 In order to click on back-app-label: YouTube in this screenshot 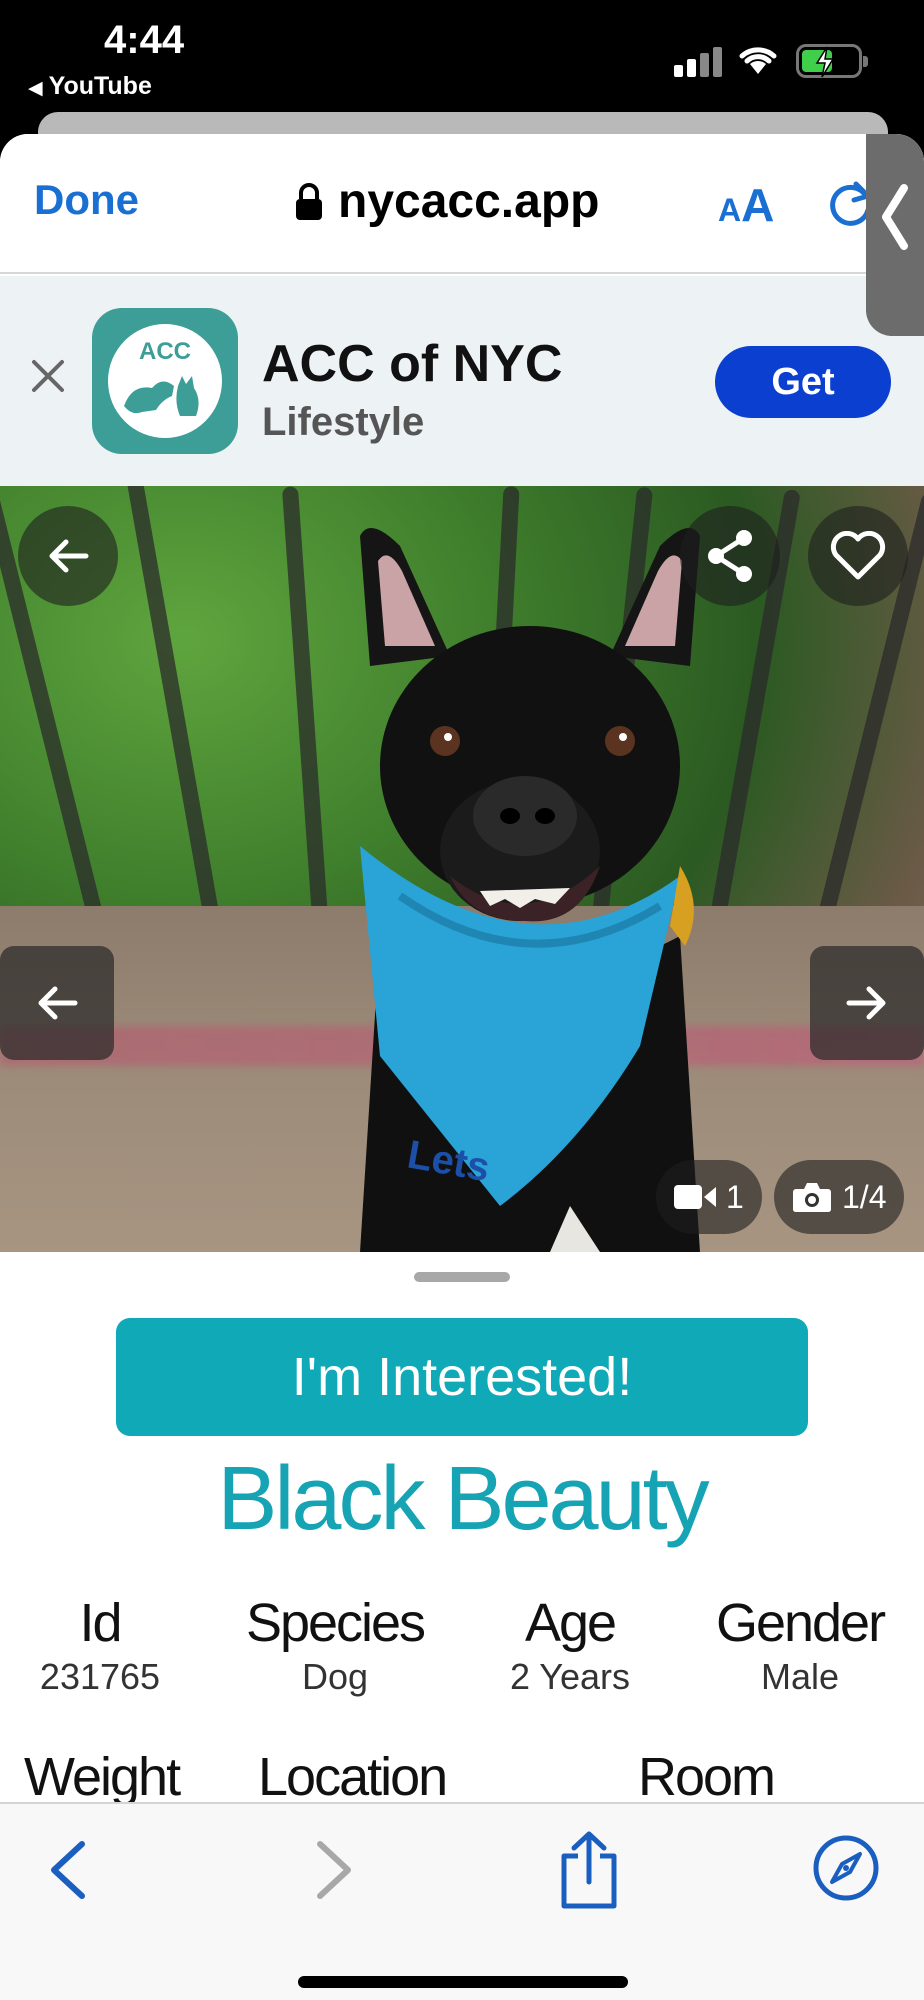, I will do `click(100, 86)`.